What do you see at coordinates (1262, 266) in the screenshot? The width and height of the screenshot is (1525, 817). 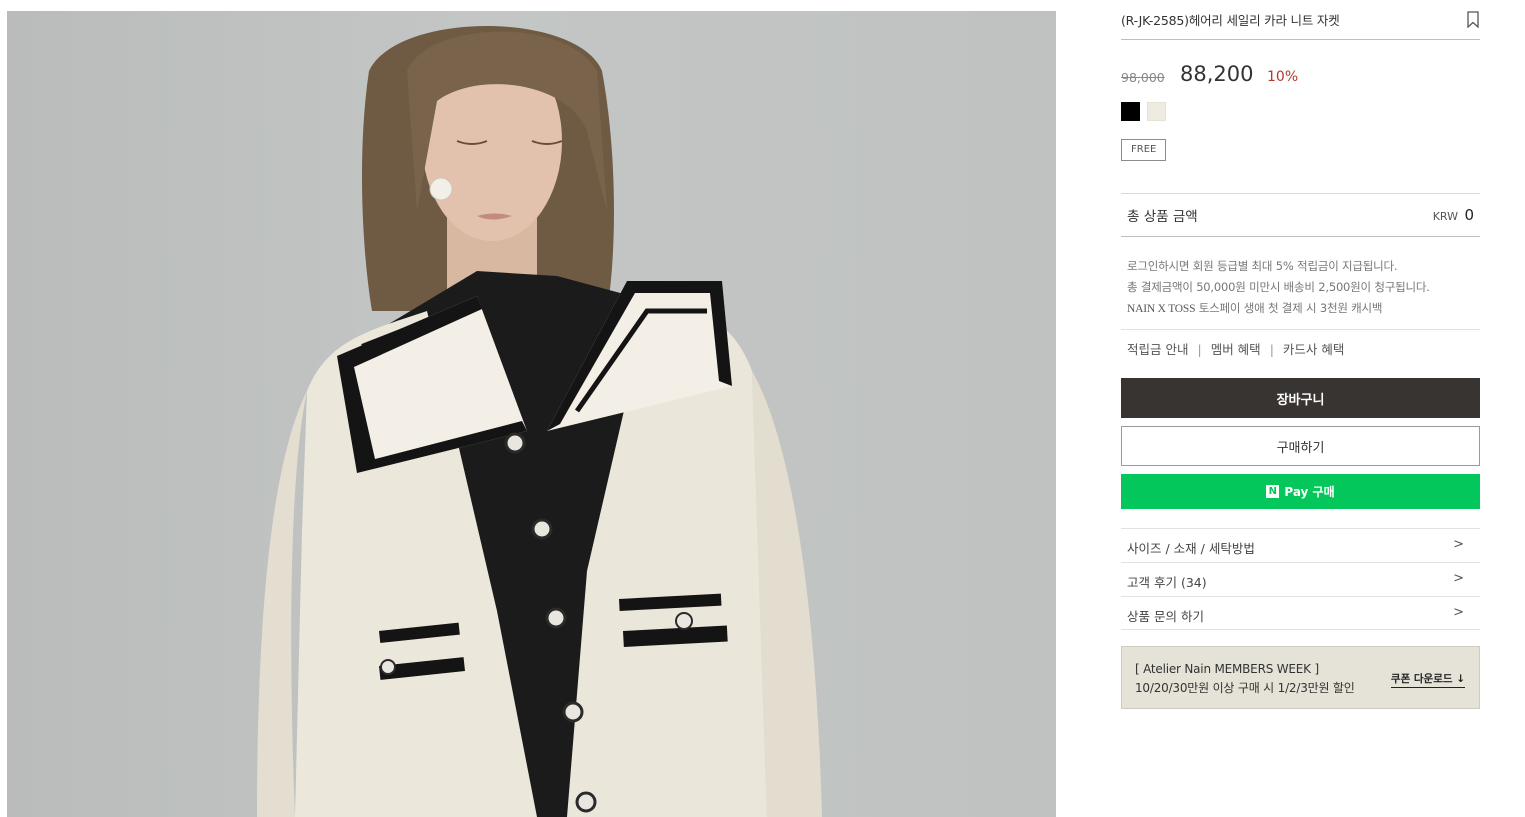 I see `note-points: 로그인하시면 회원 등급별 최대 5% 적립금이 지급됩니다.` at bounding box center [1262, 266].